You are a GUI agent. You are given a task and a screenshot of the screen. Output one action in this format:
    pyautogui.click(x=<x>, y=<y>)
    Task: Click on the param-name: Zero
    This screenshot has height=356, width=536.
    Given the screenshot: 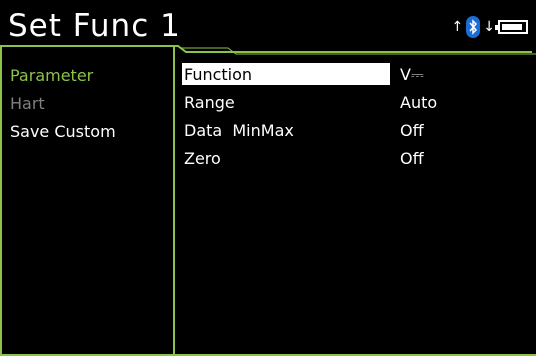 What is the action you would take?
    pyautogui.click(x=202, y=158)
    